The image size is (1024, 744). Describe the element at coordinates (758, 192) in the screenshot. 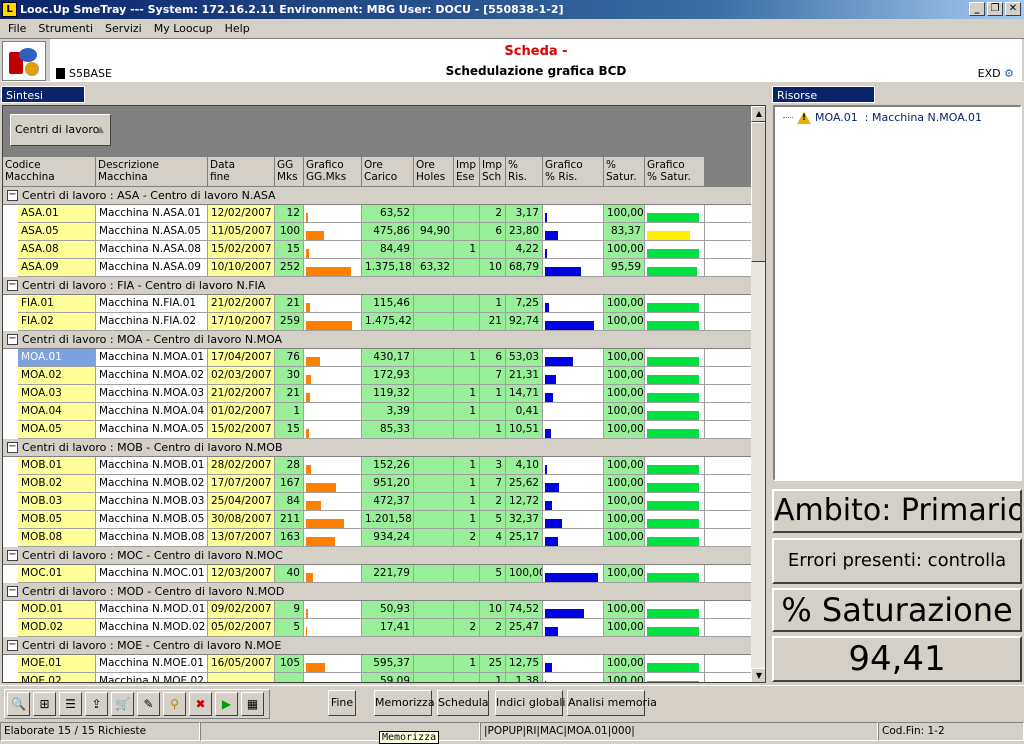

I see `scroll-thumb` at that location.